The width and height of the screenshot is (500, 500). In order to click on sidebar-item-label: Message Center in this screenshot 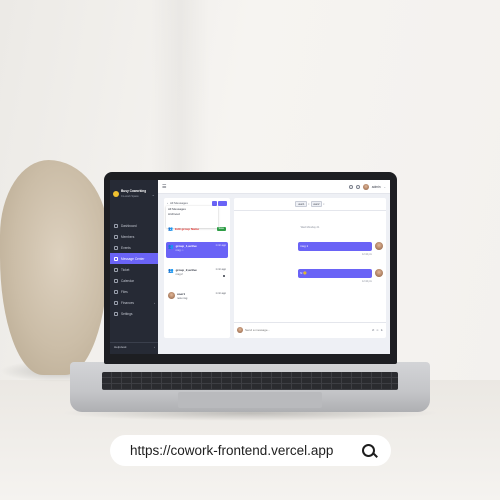, I will do `click(133, 258)`.